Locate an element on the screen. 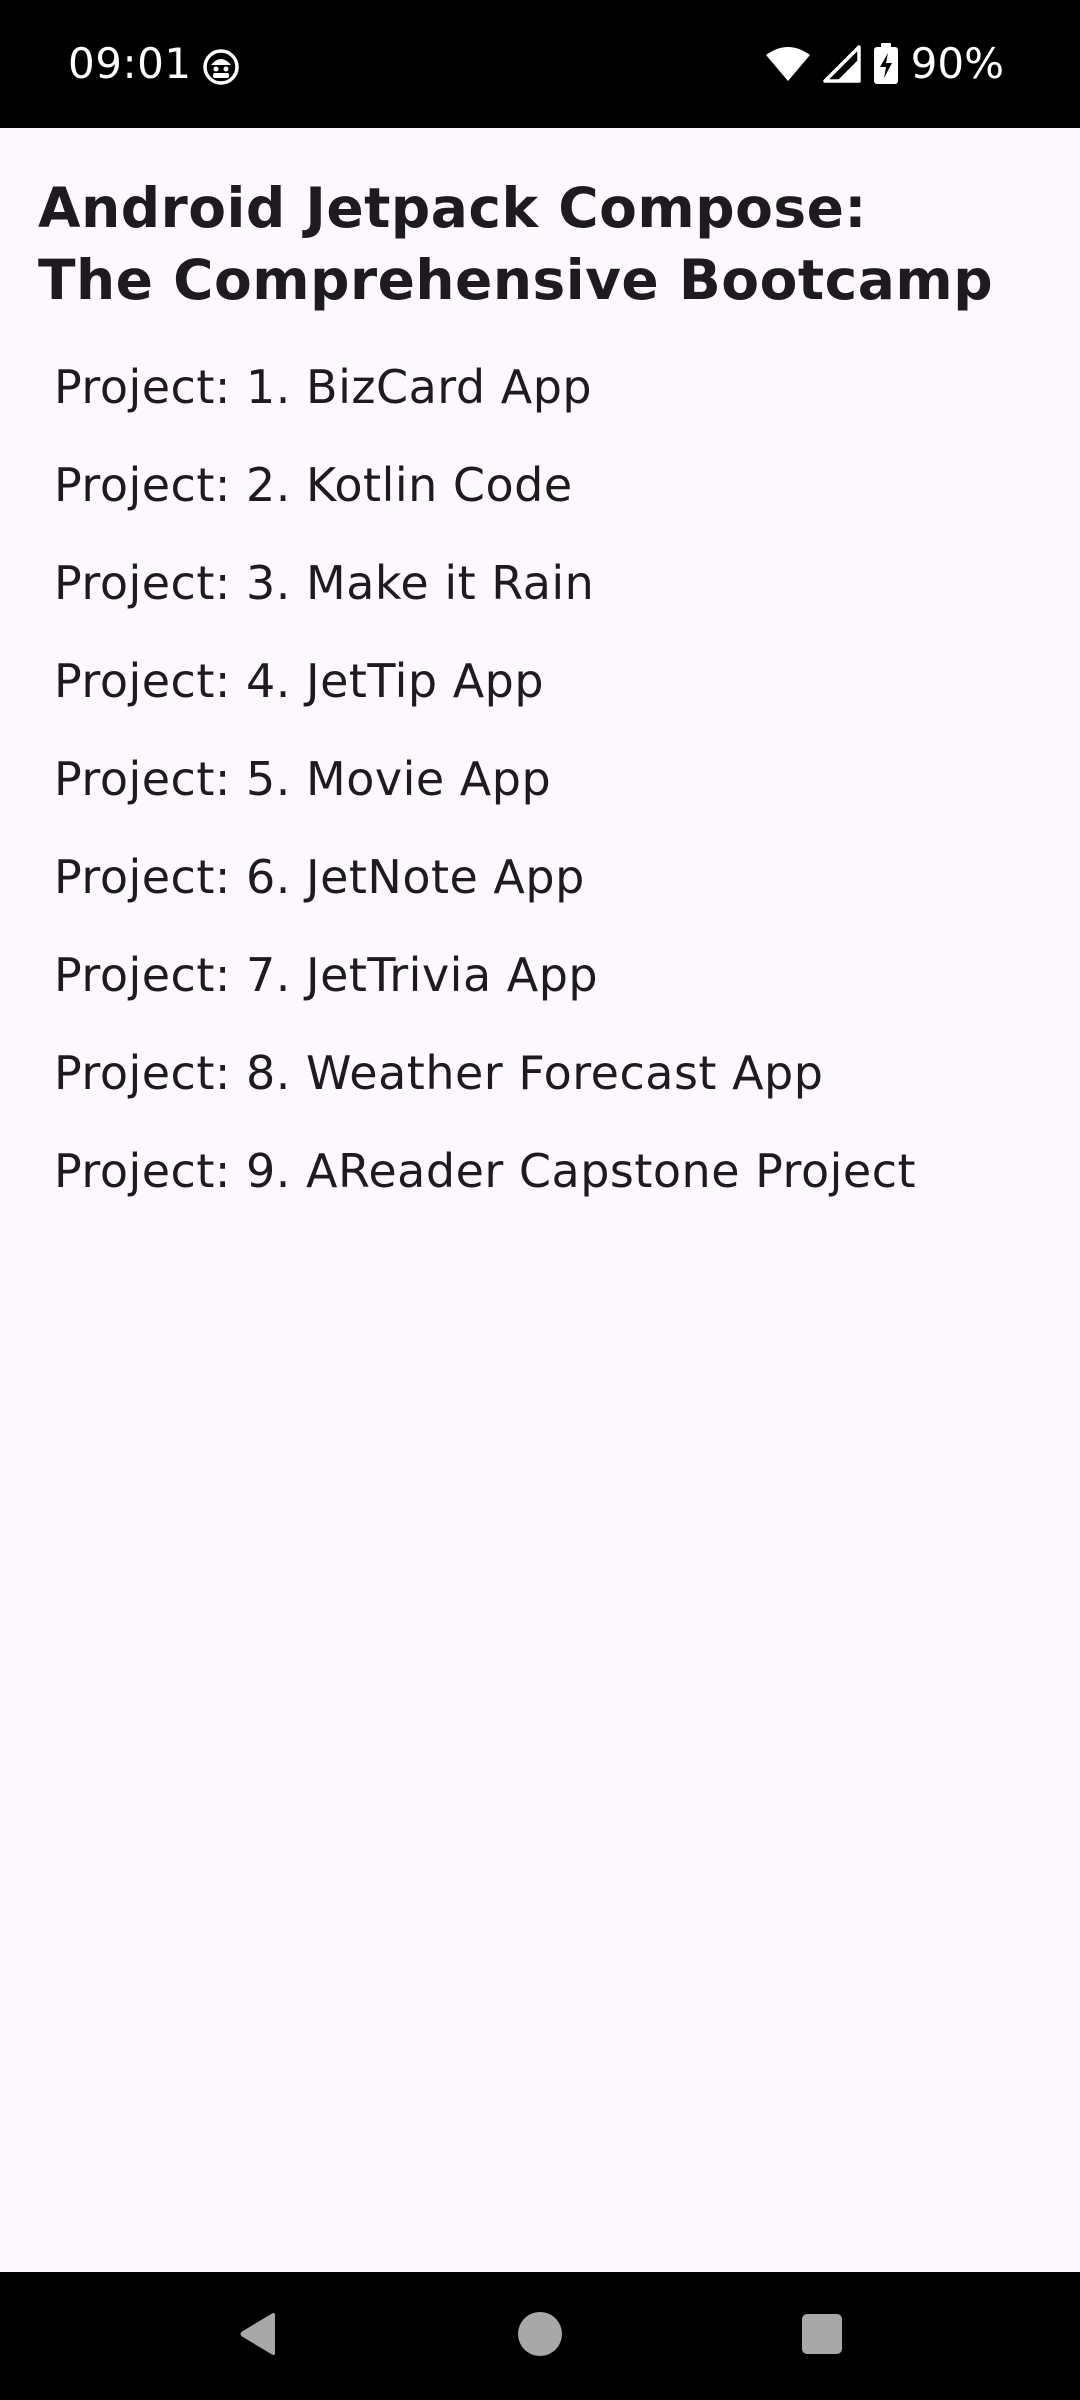 Image resolution: width=1080 pixels, height=2400 pixels. project-item: Project: 8. Weather Forecast App is located at coordinates (485, 1073).